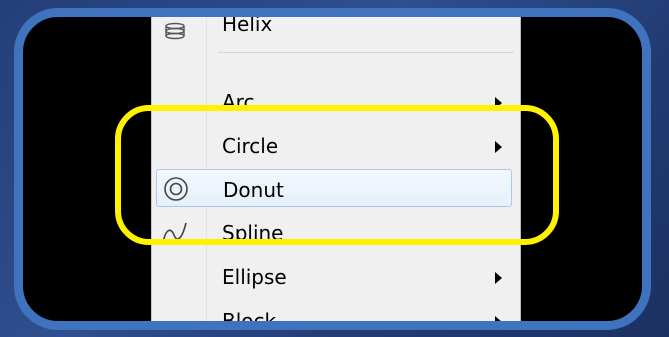 The width and height of the screenshot is (669, 337). I want to click on menu-item-label: Block, so click(249, 319).